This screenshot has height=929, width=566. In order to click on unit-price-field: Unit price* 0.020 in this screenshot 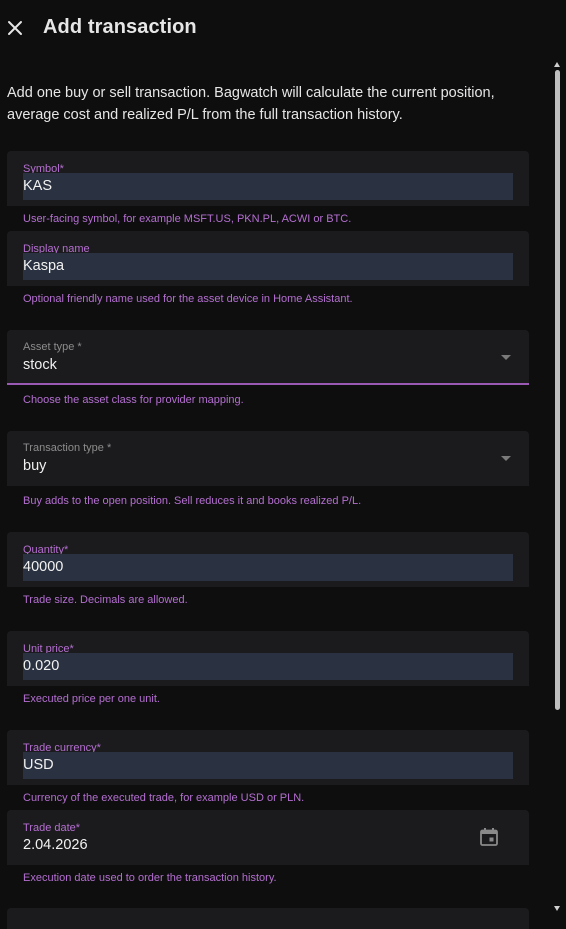, I will do `click(268, 658)`.